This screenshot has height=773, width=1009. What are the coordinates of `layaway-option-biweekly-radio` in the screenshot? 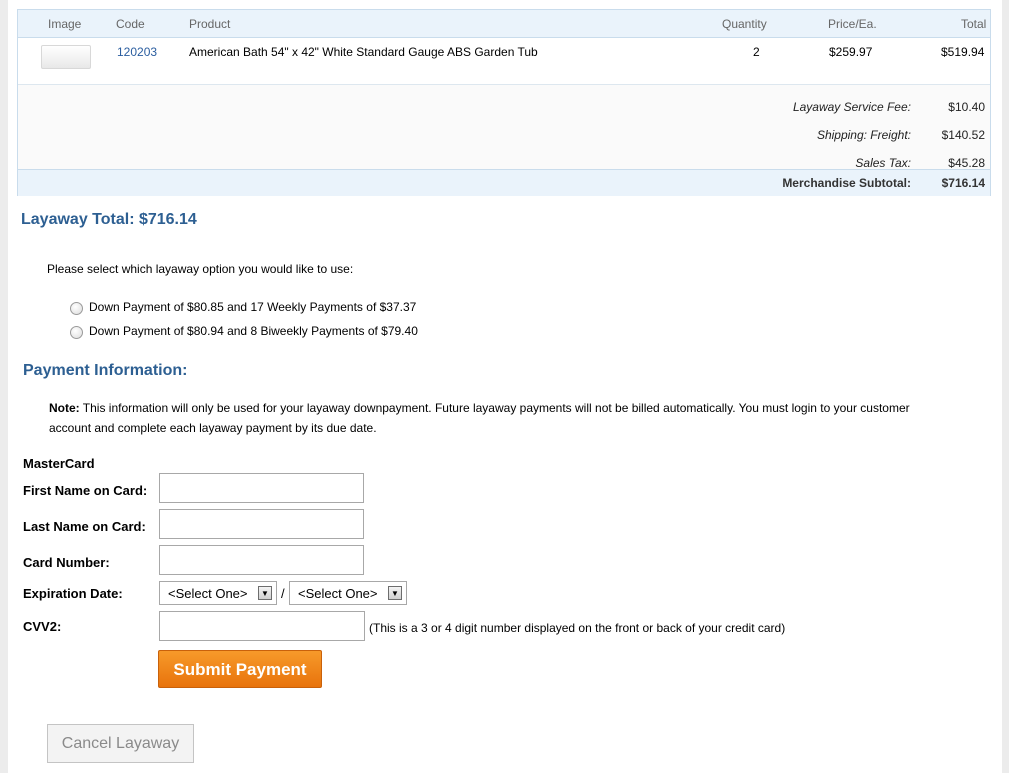 It's located at (76, 332).